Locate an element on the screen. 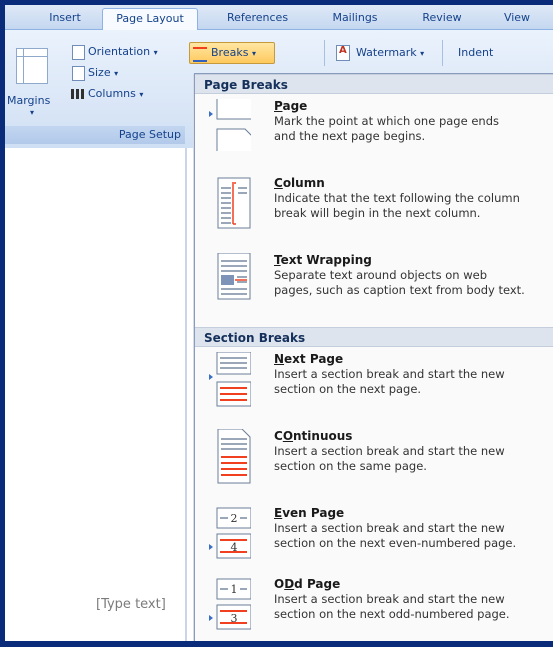  breaks-button: Breaks ▾ is located at coordinates (232, 53).